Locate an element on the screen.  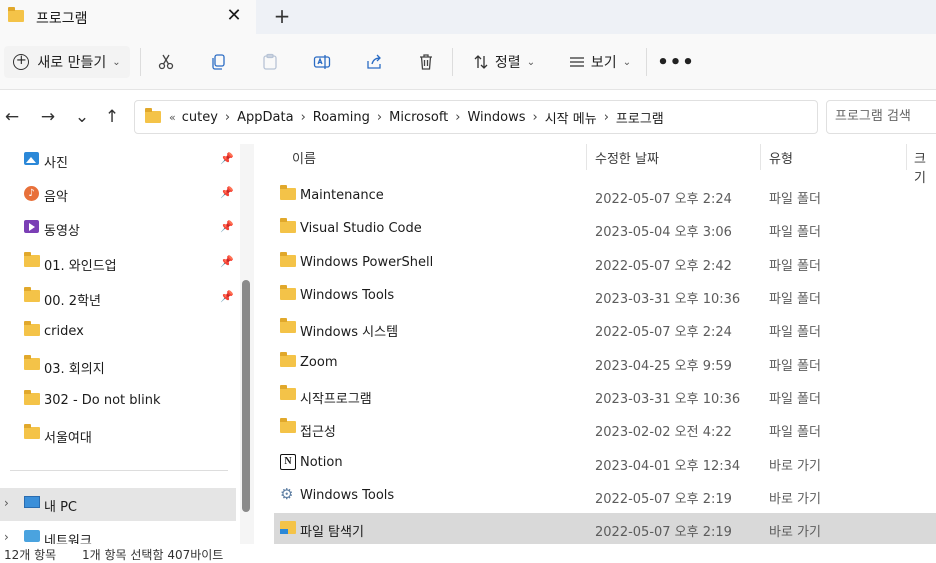
breadcrumb-overflow: « is located at coordinates (172, 117).